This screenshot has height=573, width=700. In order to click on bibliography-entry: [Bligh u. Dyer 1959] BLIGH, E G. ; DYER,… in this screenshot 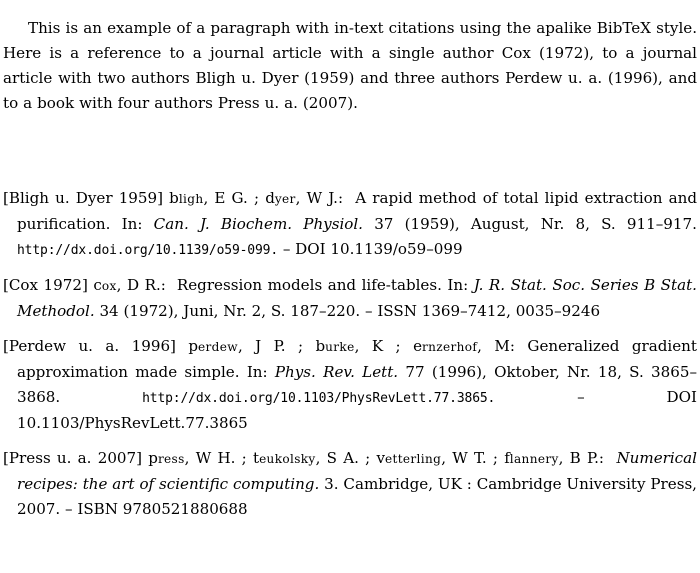, I will do `click(350, 223)`.